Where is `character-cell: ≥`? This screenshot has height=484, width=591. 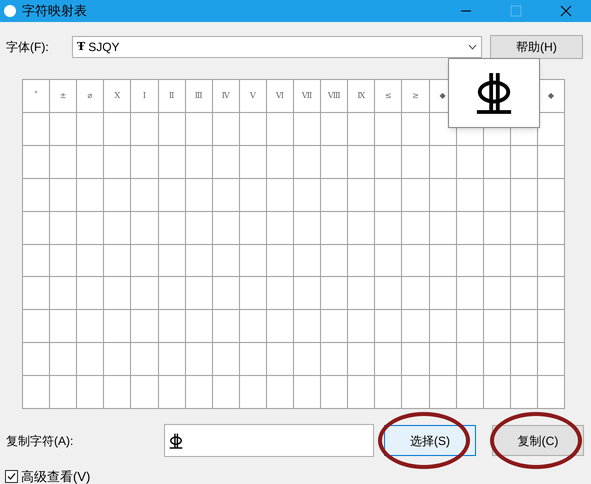 character-cell: ≥ is located at coordinates (416, 96).